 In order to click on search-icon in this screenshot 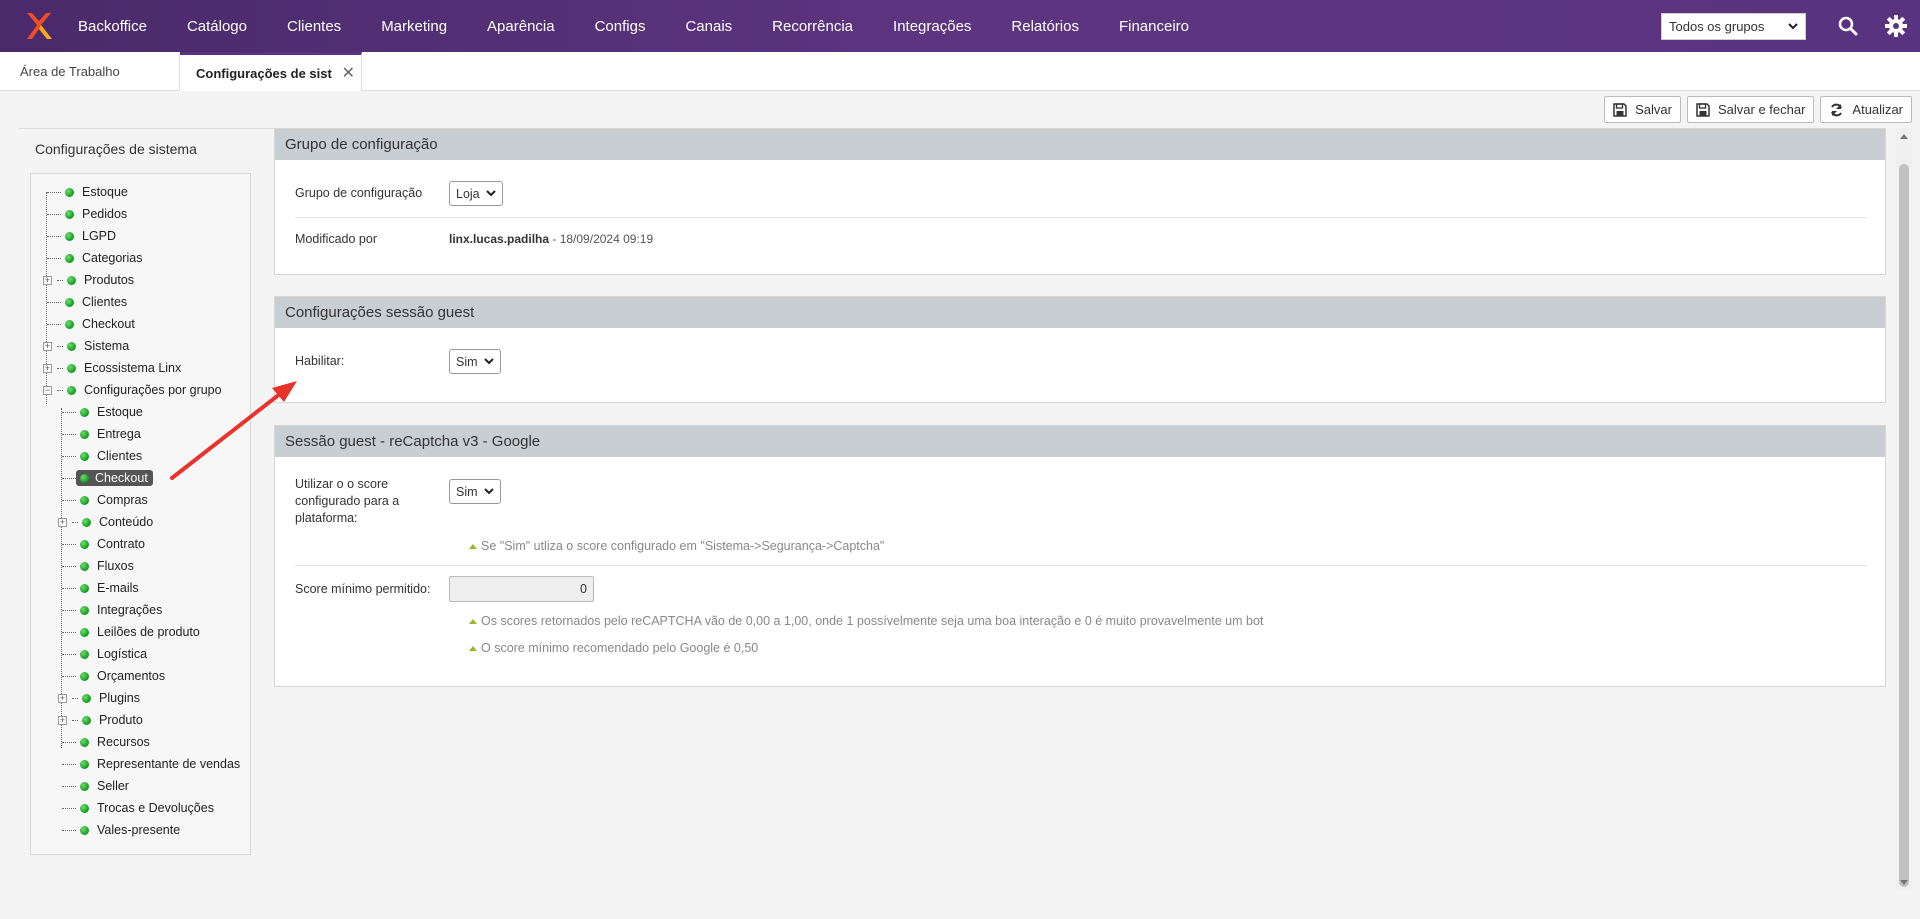, I will do `click(1848, 26)`.